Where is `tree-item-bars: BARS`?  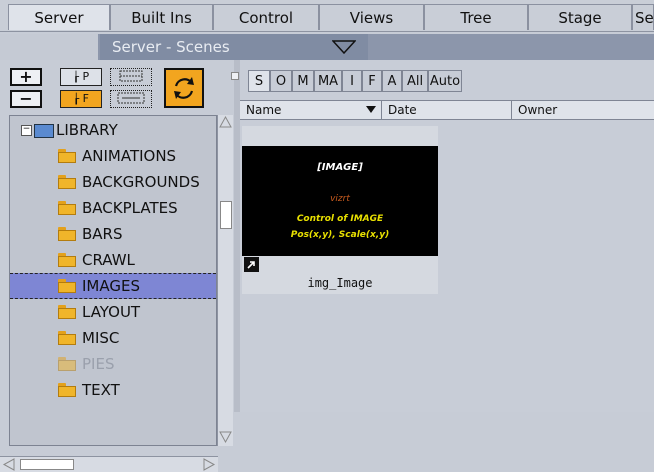
tree-item-bars: BARS is located at coordinates (113, 234).